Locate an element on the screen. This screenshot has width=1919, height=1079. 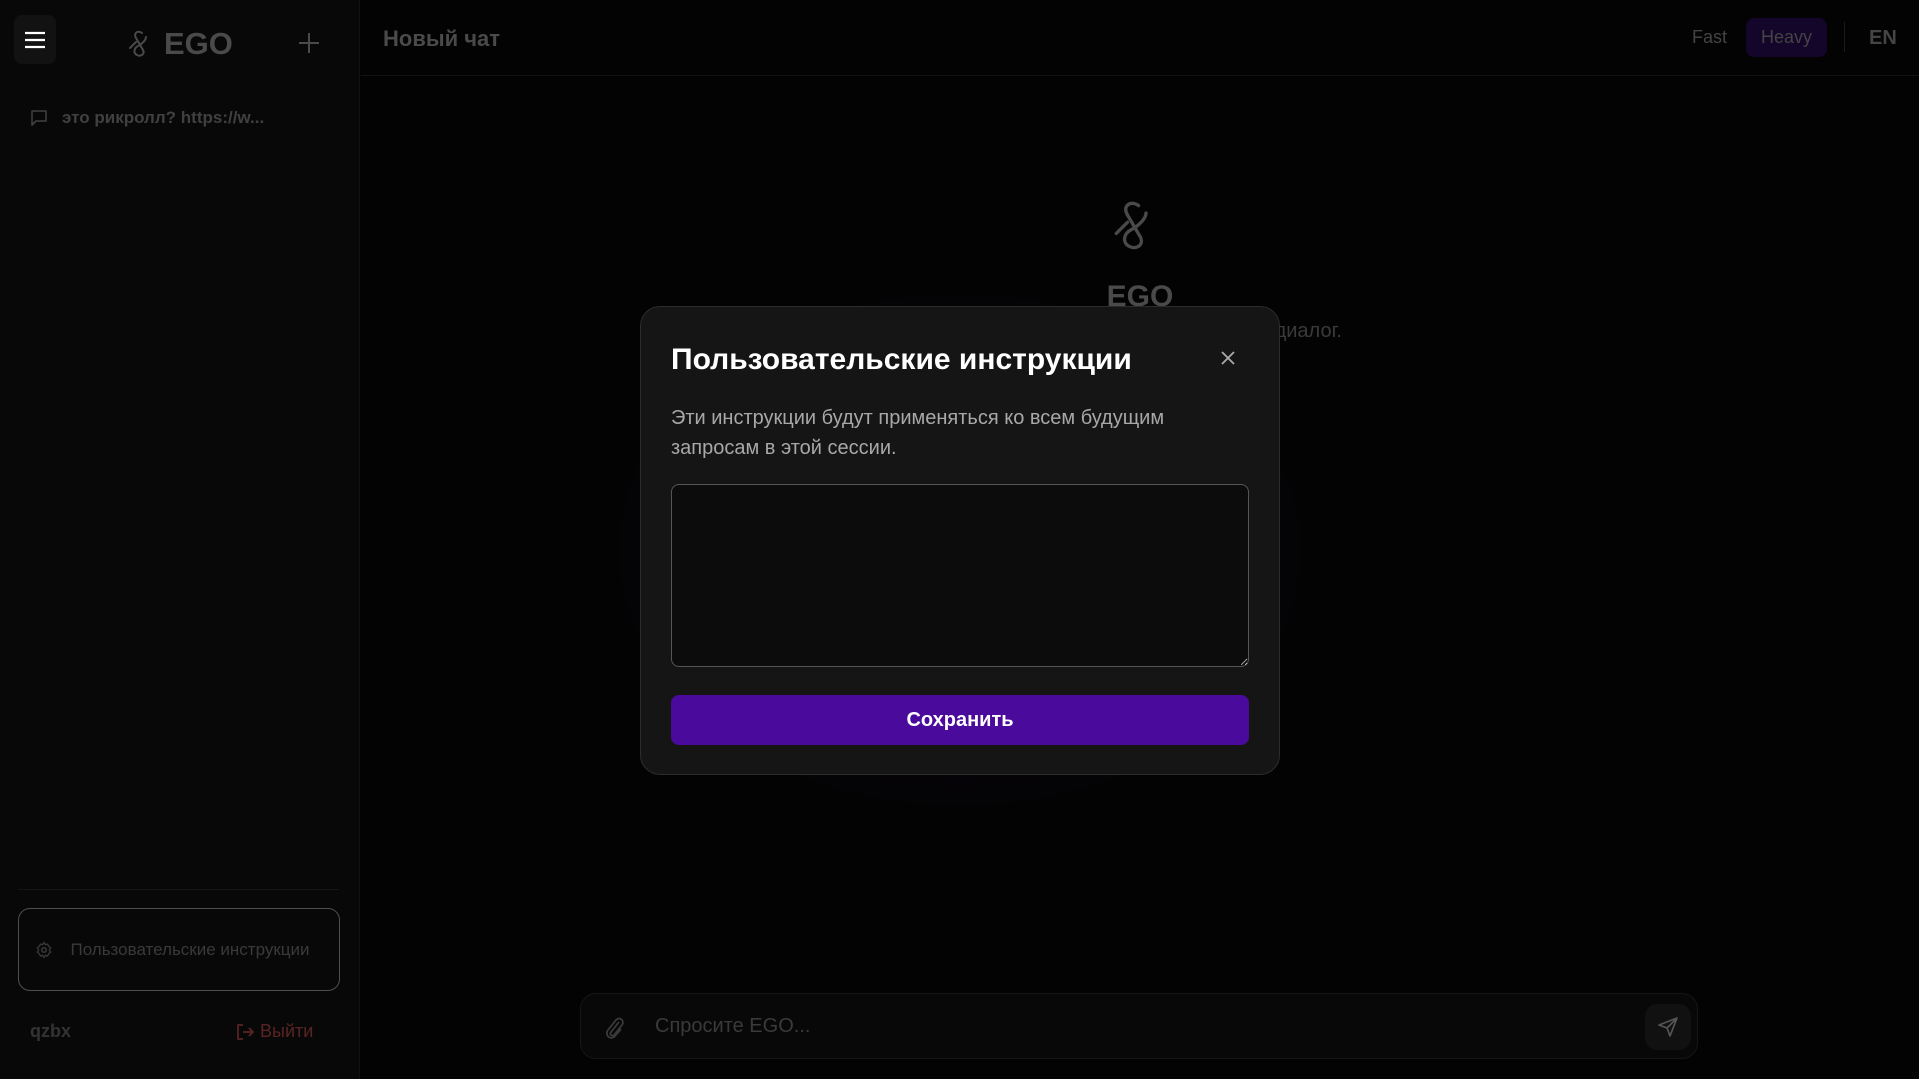
send-button is located at coordinates (1668, 1027).